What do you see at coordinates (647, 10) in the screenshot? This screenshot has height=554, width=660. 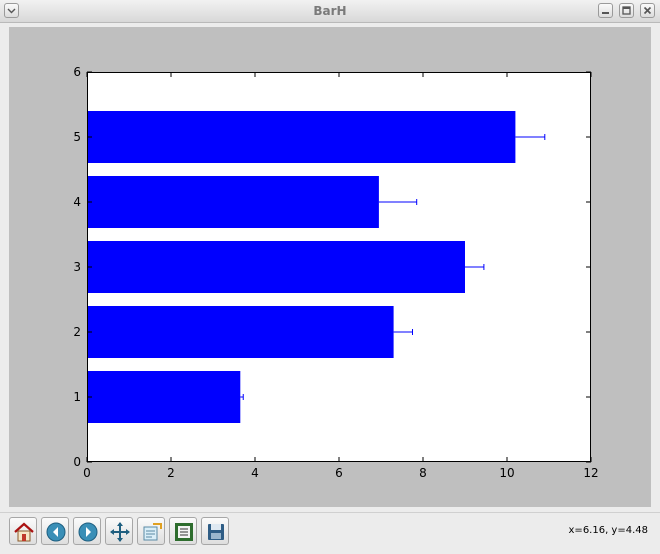 I see `close-icon` at bounding box center [647, 10].